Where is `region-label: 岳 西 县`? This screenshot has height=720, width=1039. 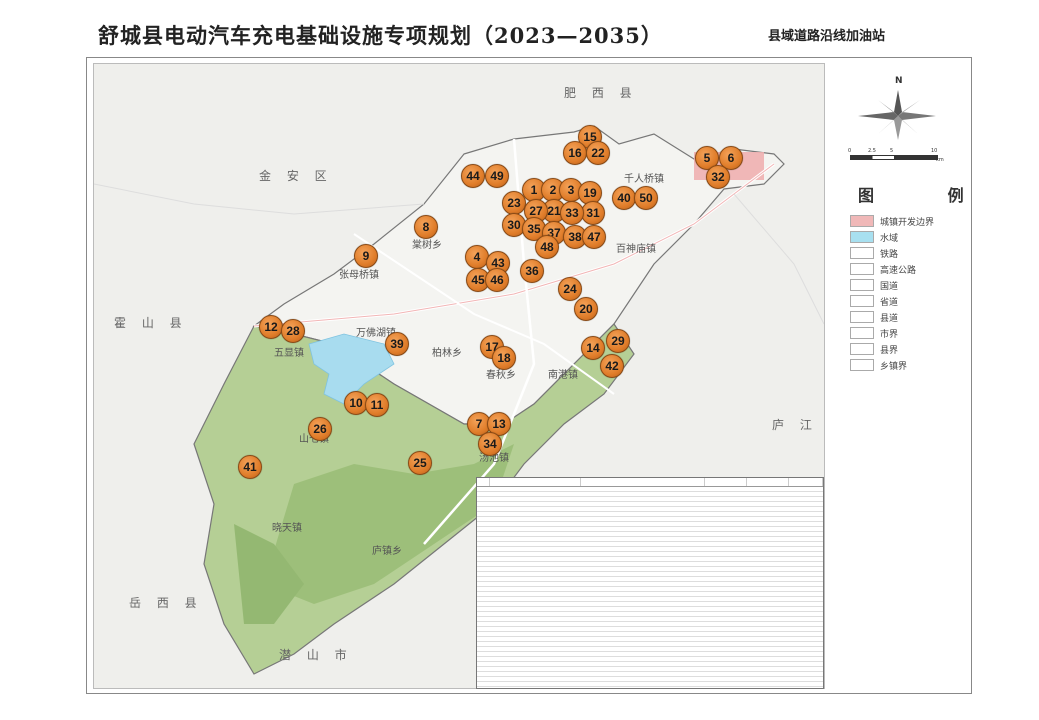
region-label: 岳 西 县 is located at coordinates (166, 603).